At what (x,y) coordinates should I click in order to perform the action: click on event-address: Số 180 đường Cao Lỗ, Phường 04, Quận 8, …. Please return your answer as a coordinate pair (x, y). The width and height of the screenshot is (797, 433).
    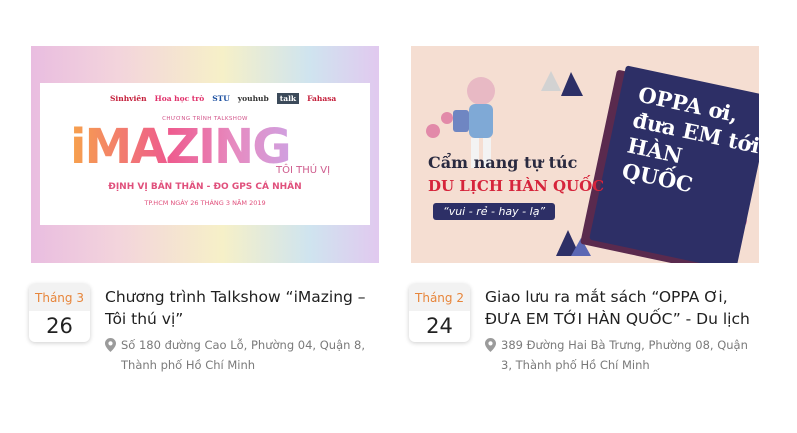
    Looking at the image, I should click on (243, 355).